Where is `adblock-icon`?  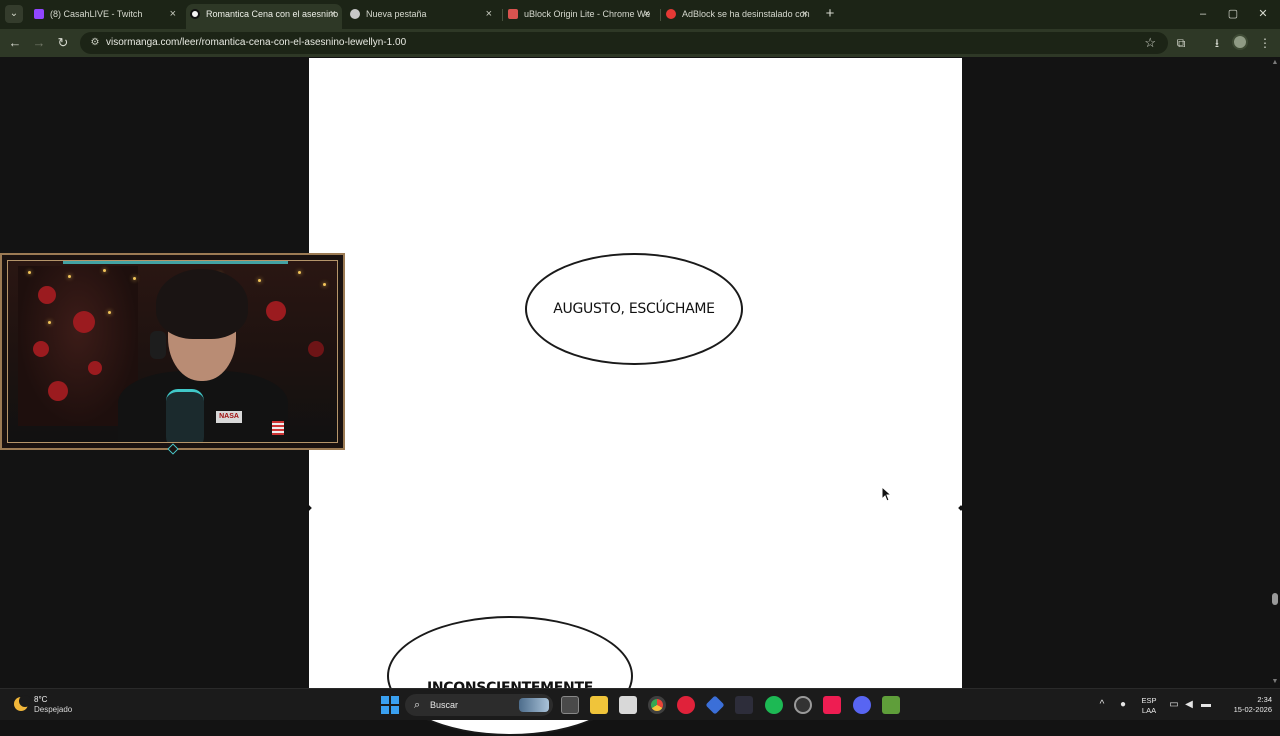 adblock-icon is located at coordinates (671, 14).